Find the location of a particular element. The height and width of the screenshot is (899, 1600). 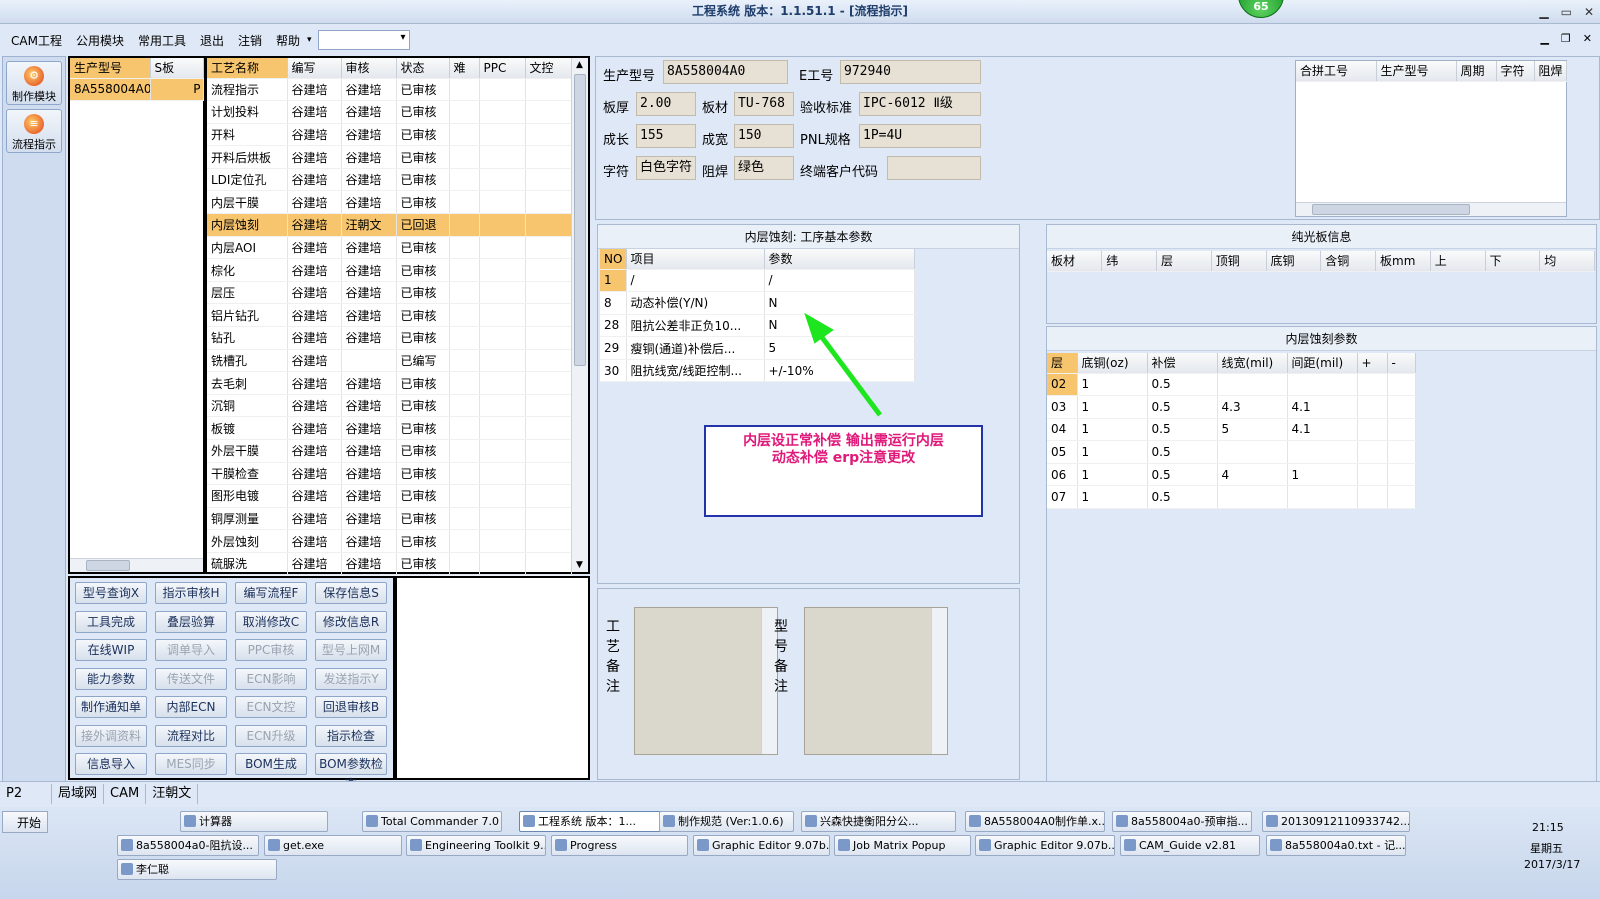

table-row: LDI定位孔 谷建培 谷建培 已审核 is located at coordinates (389, 180).